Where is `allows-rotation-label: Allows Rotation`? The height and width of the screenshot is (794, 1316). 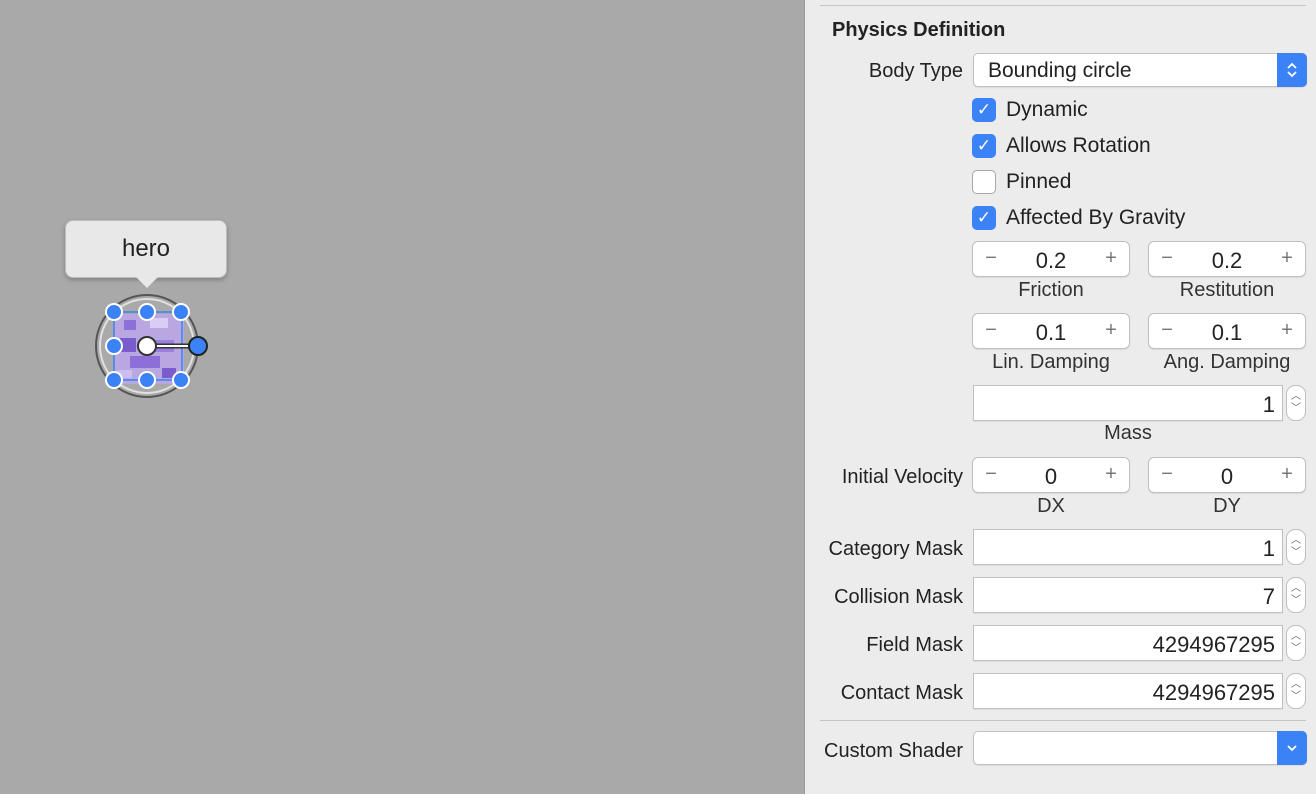 allows-rotation-label: Allows Rotation is located at coordinates (1078, 145).